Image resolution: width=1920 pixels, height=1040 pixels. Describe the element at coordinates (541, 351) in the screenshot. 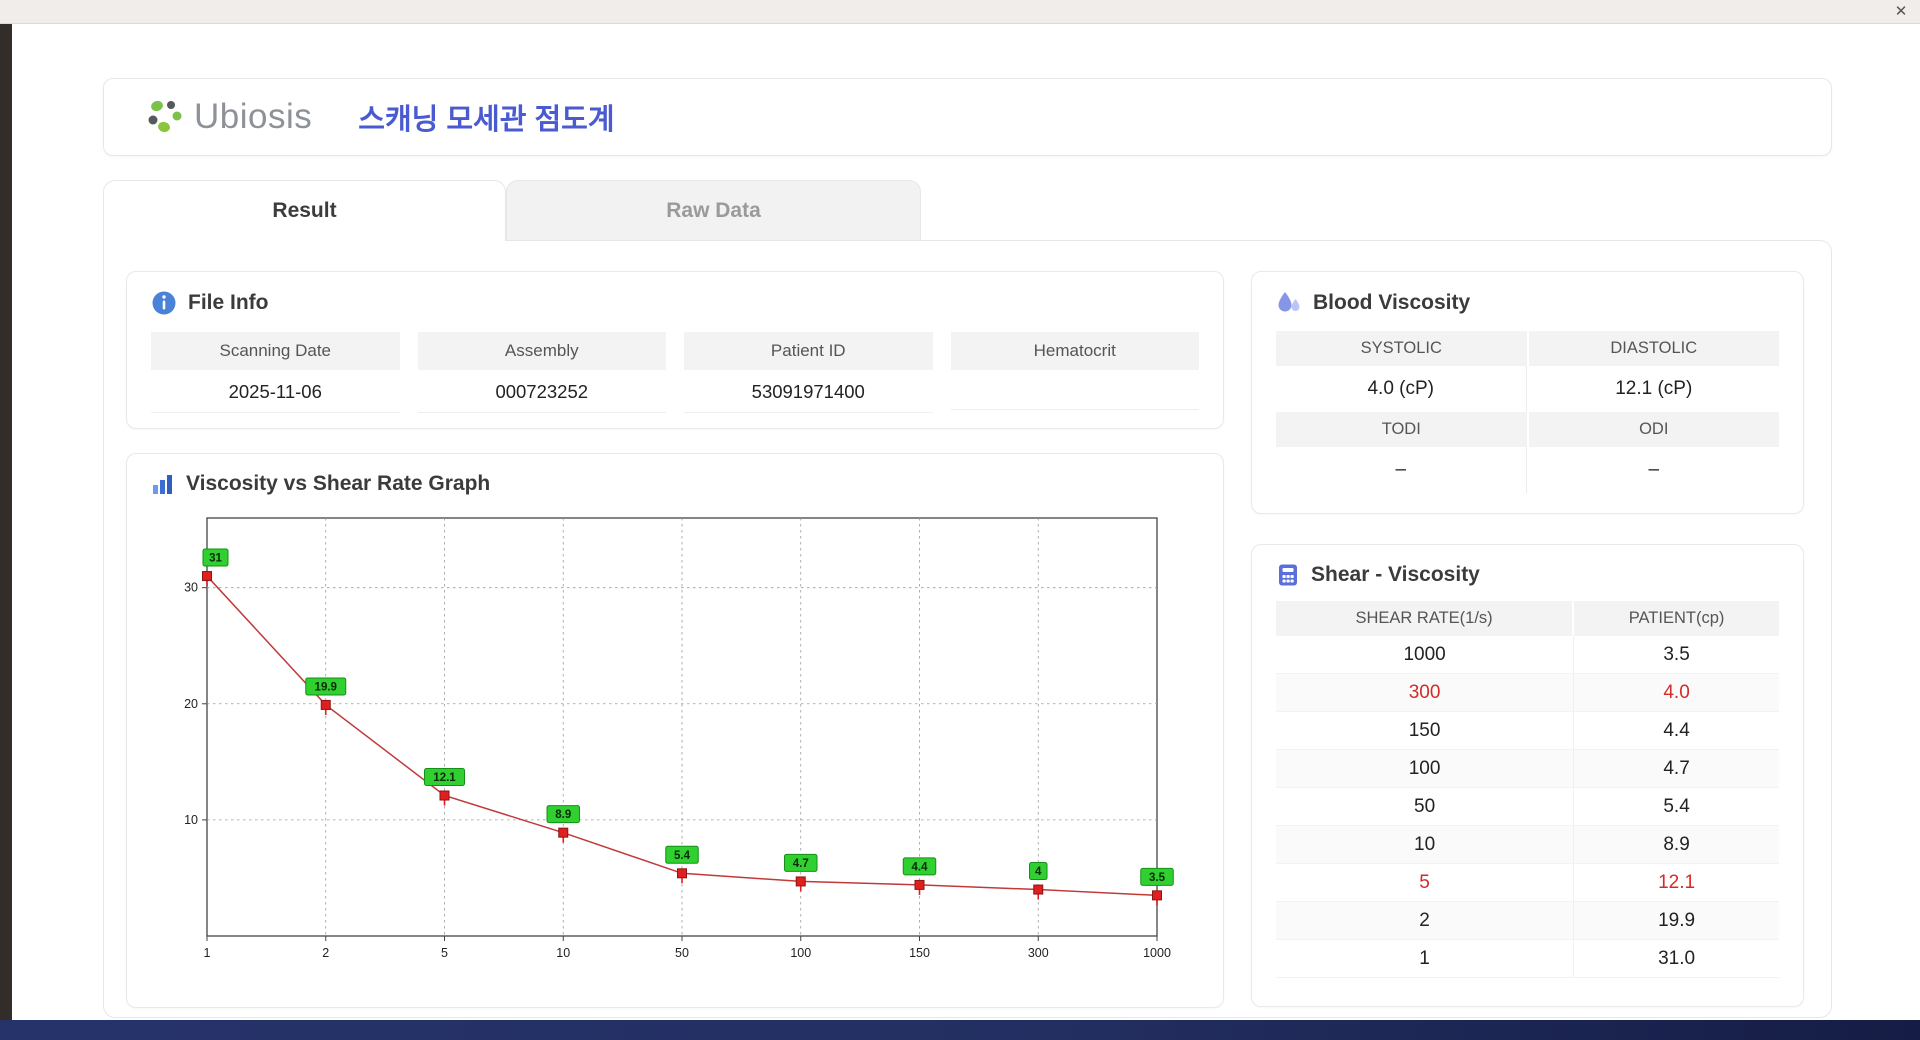

I see `field-label: Assembly` at that location.